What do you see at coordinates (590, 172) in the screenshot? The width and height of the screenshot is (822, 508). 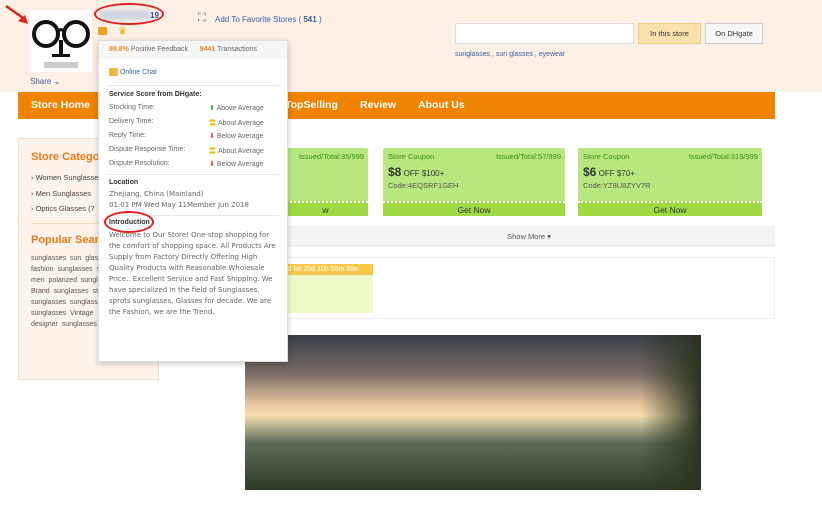 I see `coupon-amount: $6` at bounding box center [590, 172].